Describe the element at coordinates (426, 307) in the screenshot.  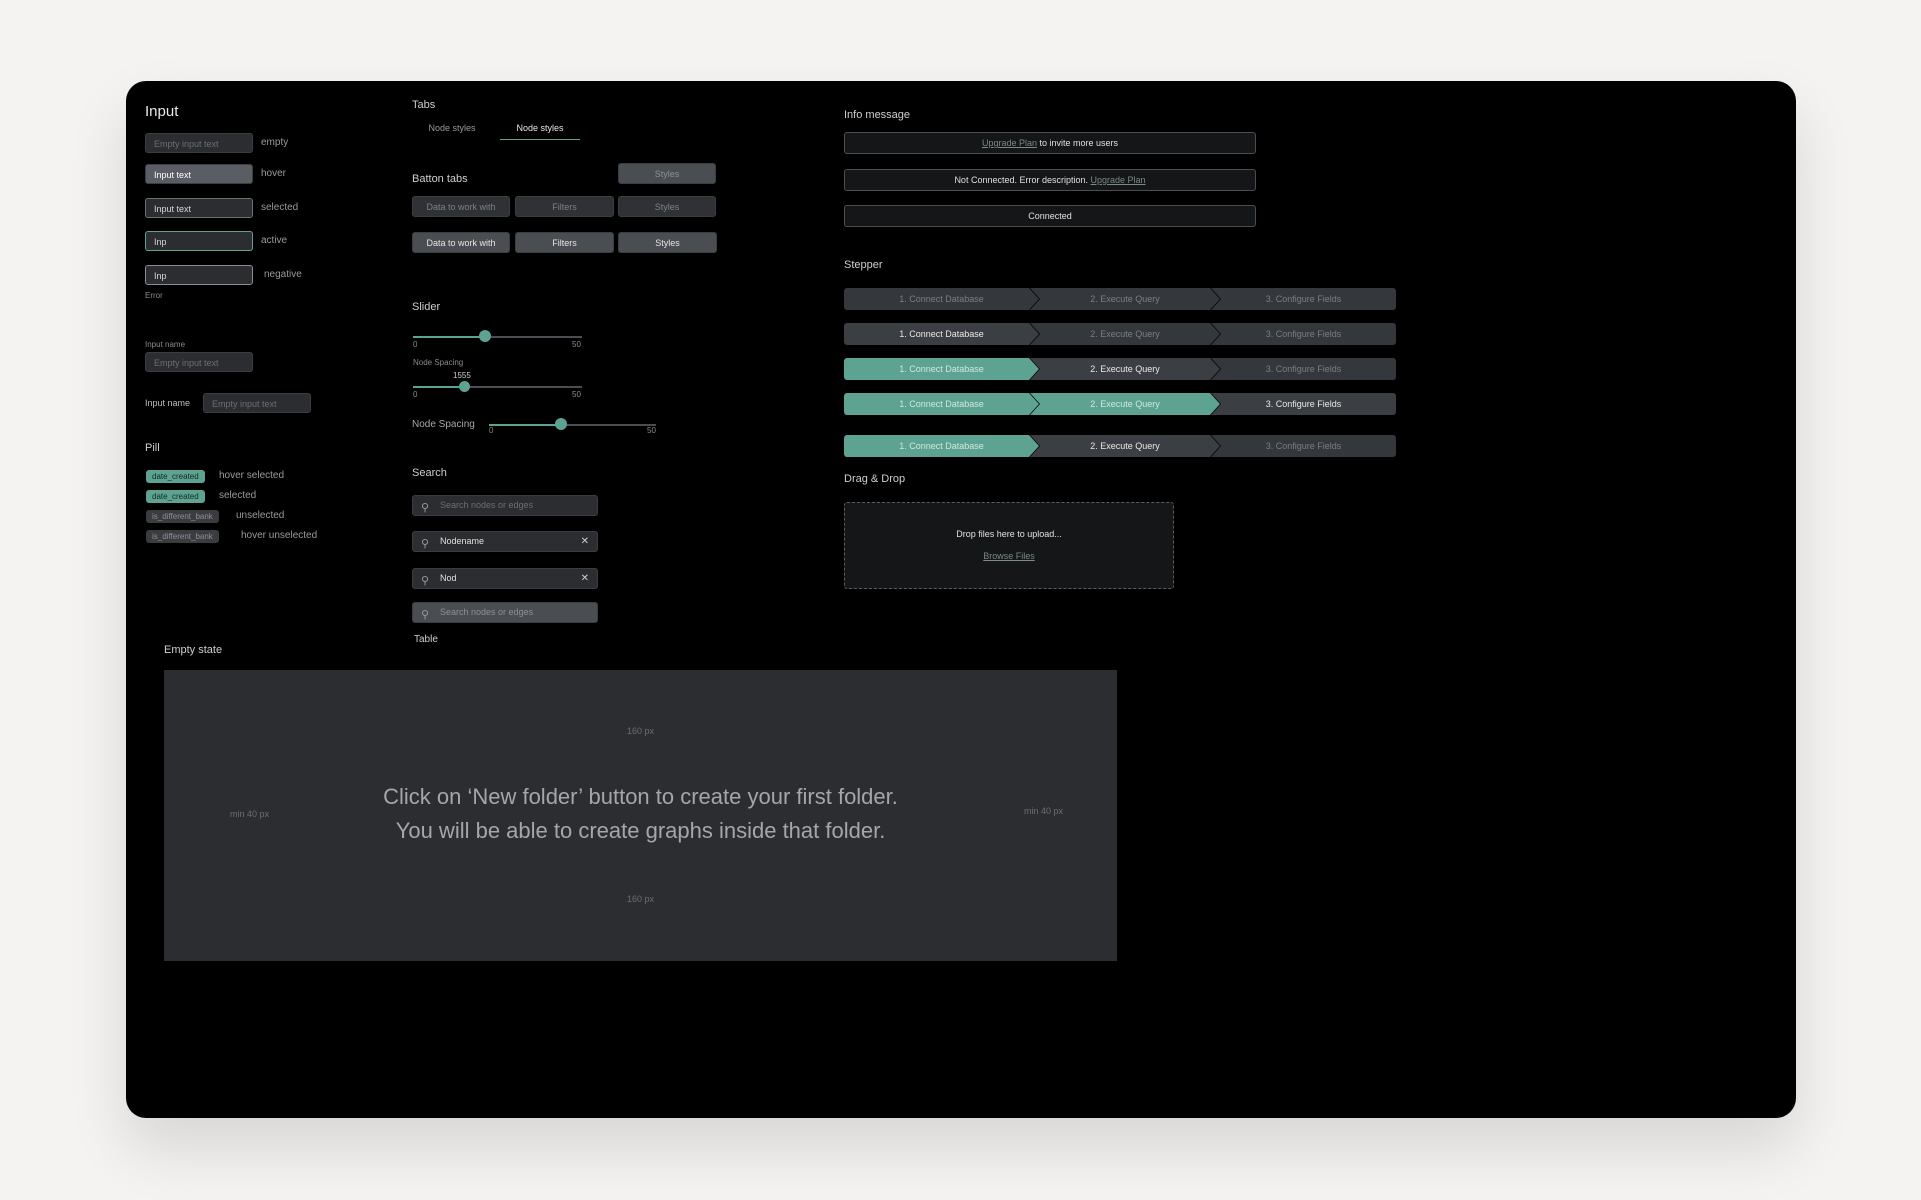
I see `slider-section-title: Slider` at that location.